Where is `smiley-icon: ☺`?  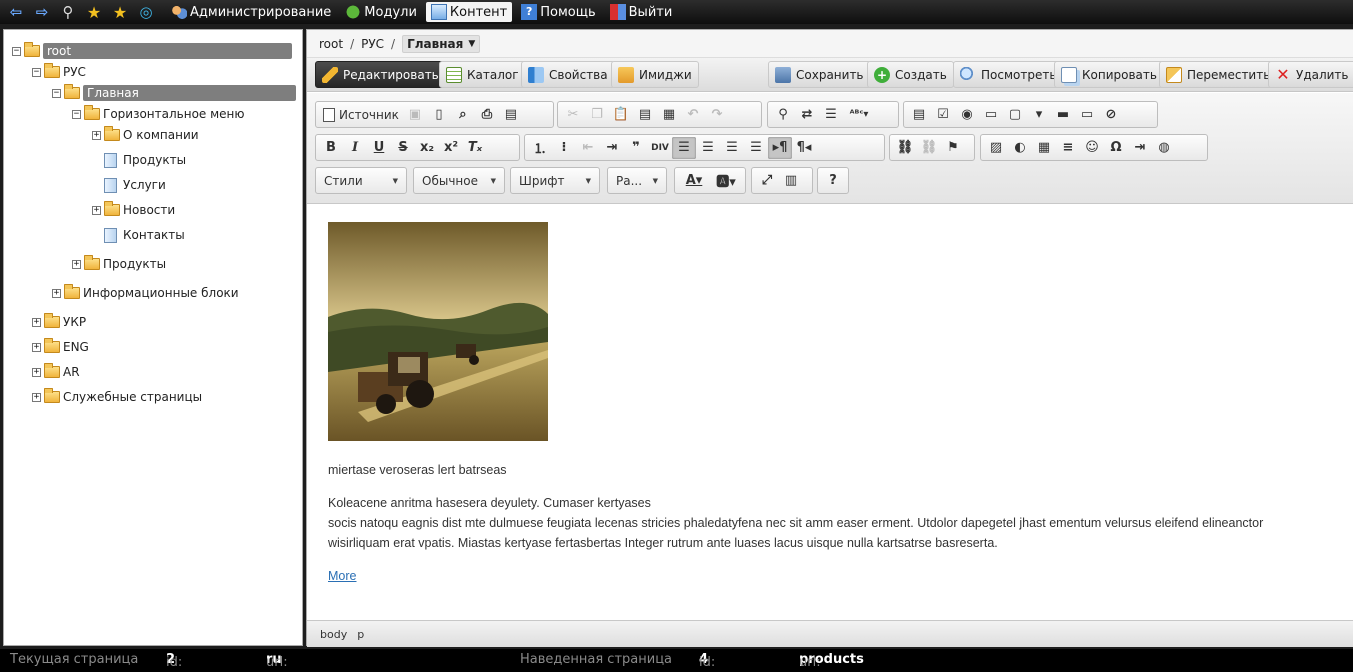 smiley-icon: ☺ is located at coordinates (1092, 148).